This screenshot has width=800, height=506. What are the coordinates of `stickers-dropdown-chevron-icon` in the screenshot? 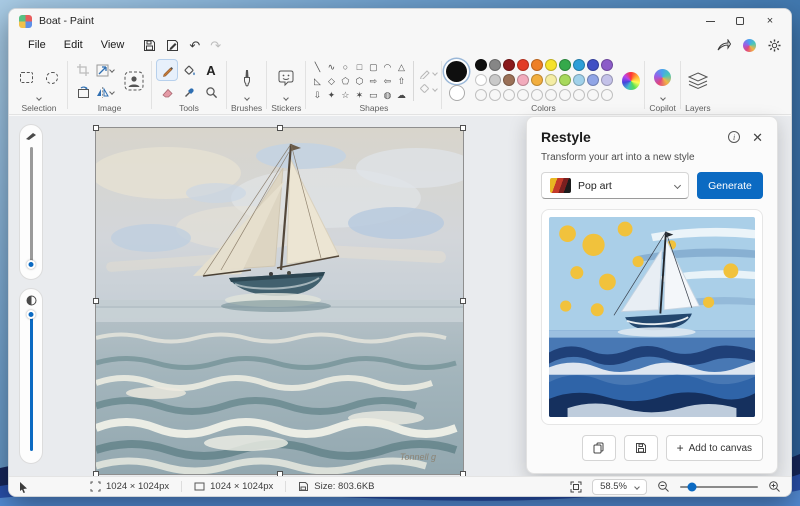 It's located at (286, 98).